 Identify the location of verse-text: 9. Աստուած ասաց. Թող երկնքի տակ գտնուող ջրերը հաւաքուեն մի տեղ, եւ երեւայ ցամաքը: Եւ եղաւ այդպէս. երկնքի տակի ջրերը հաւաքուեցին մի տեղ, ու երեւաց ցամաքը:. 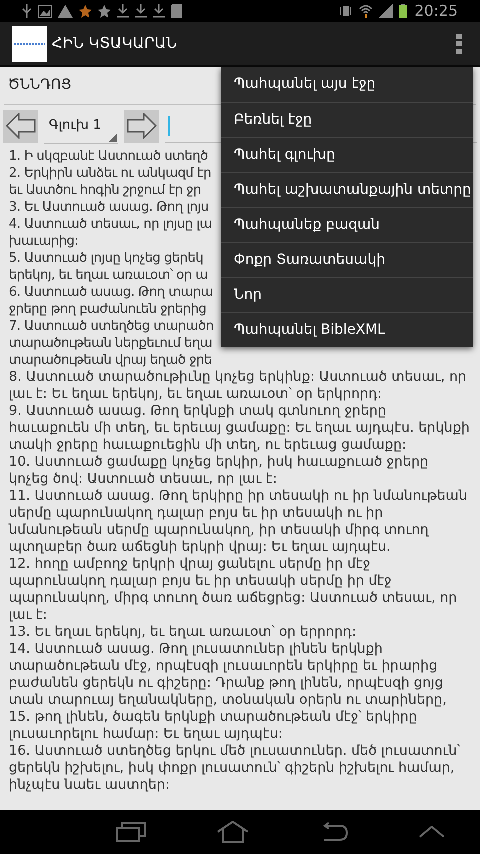
(240, 428).